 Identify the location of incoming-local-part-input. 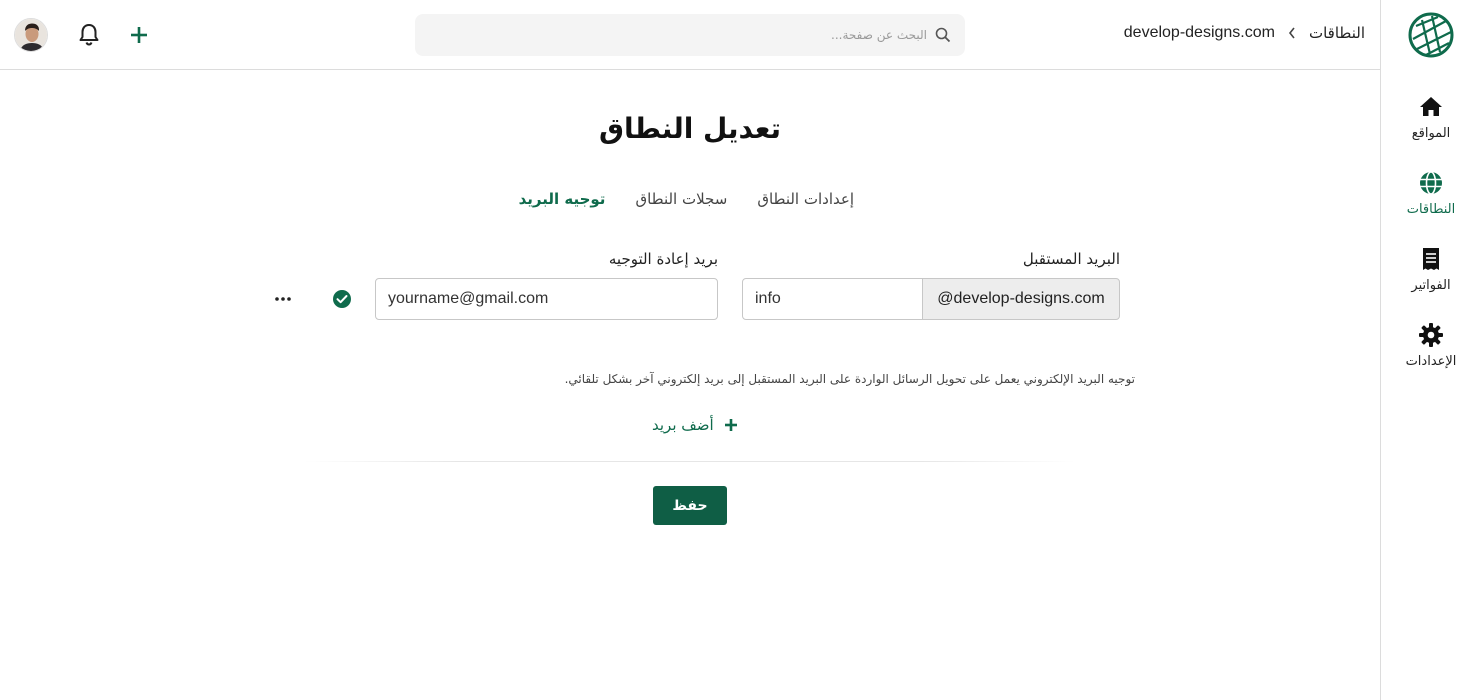
(832, 299).